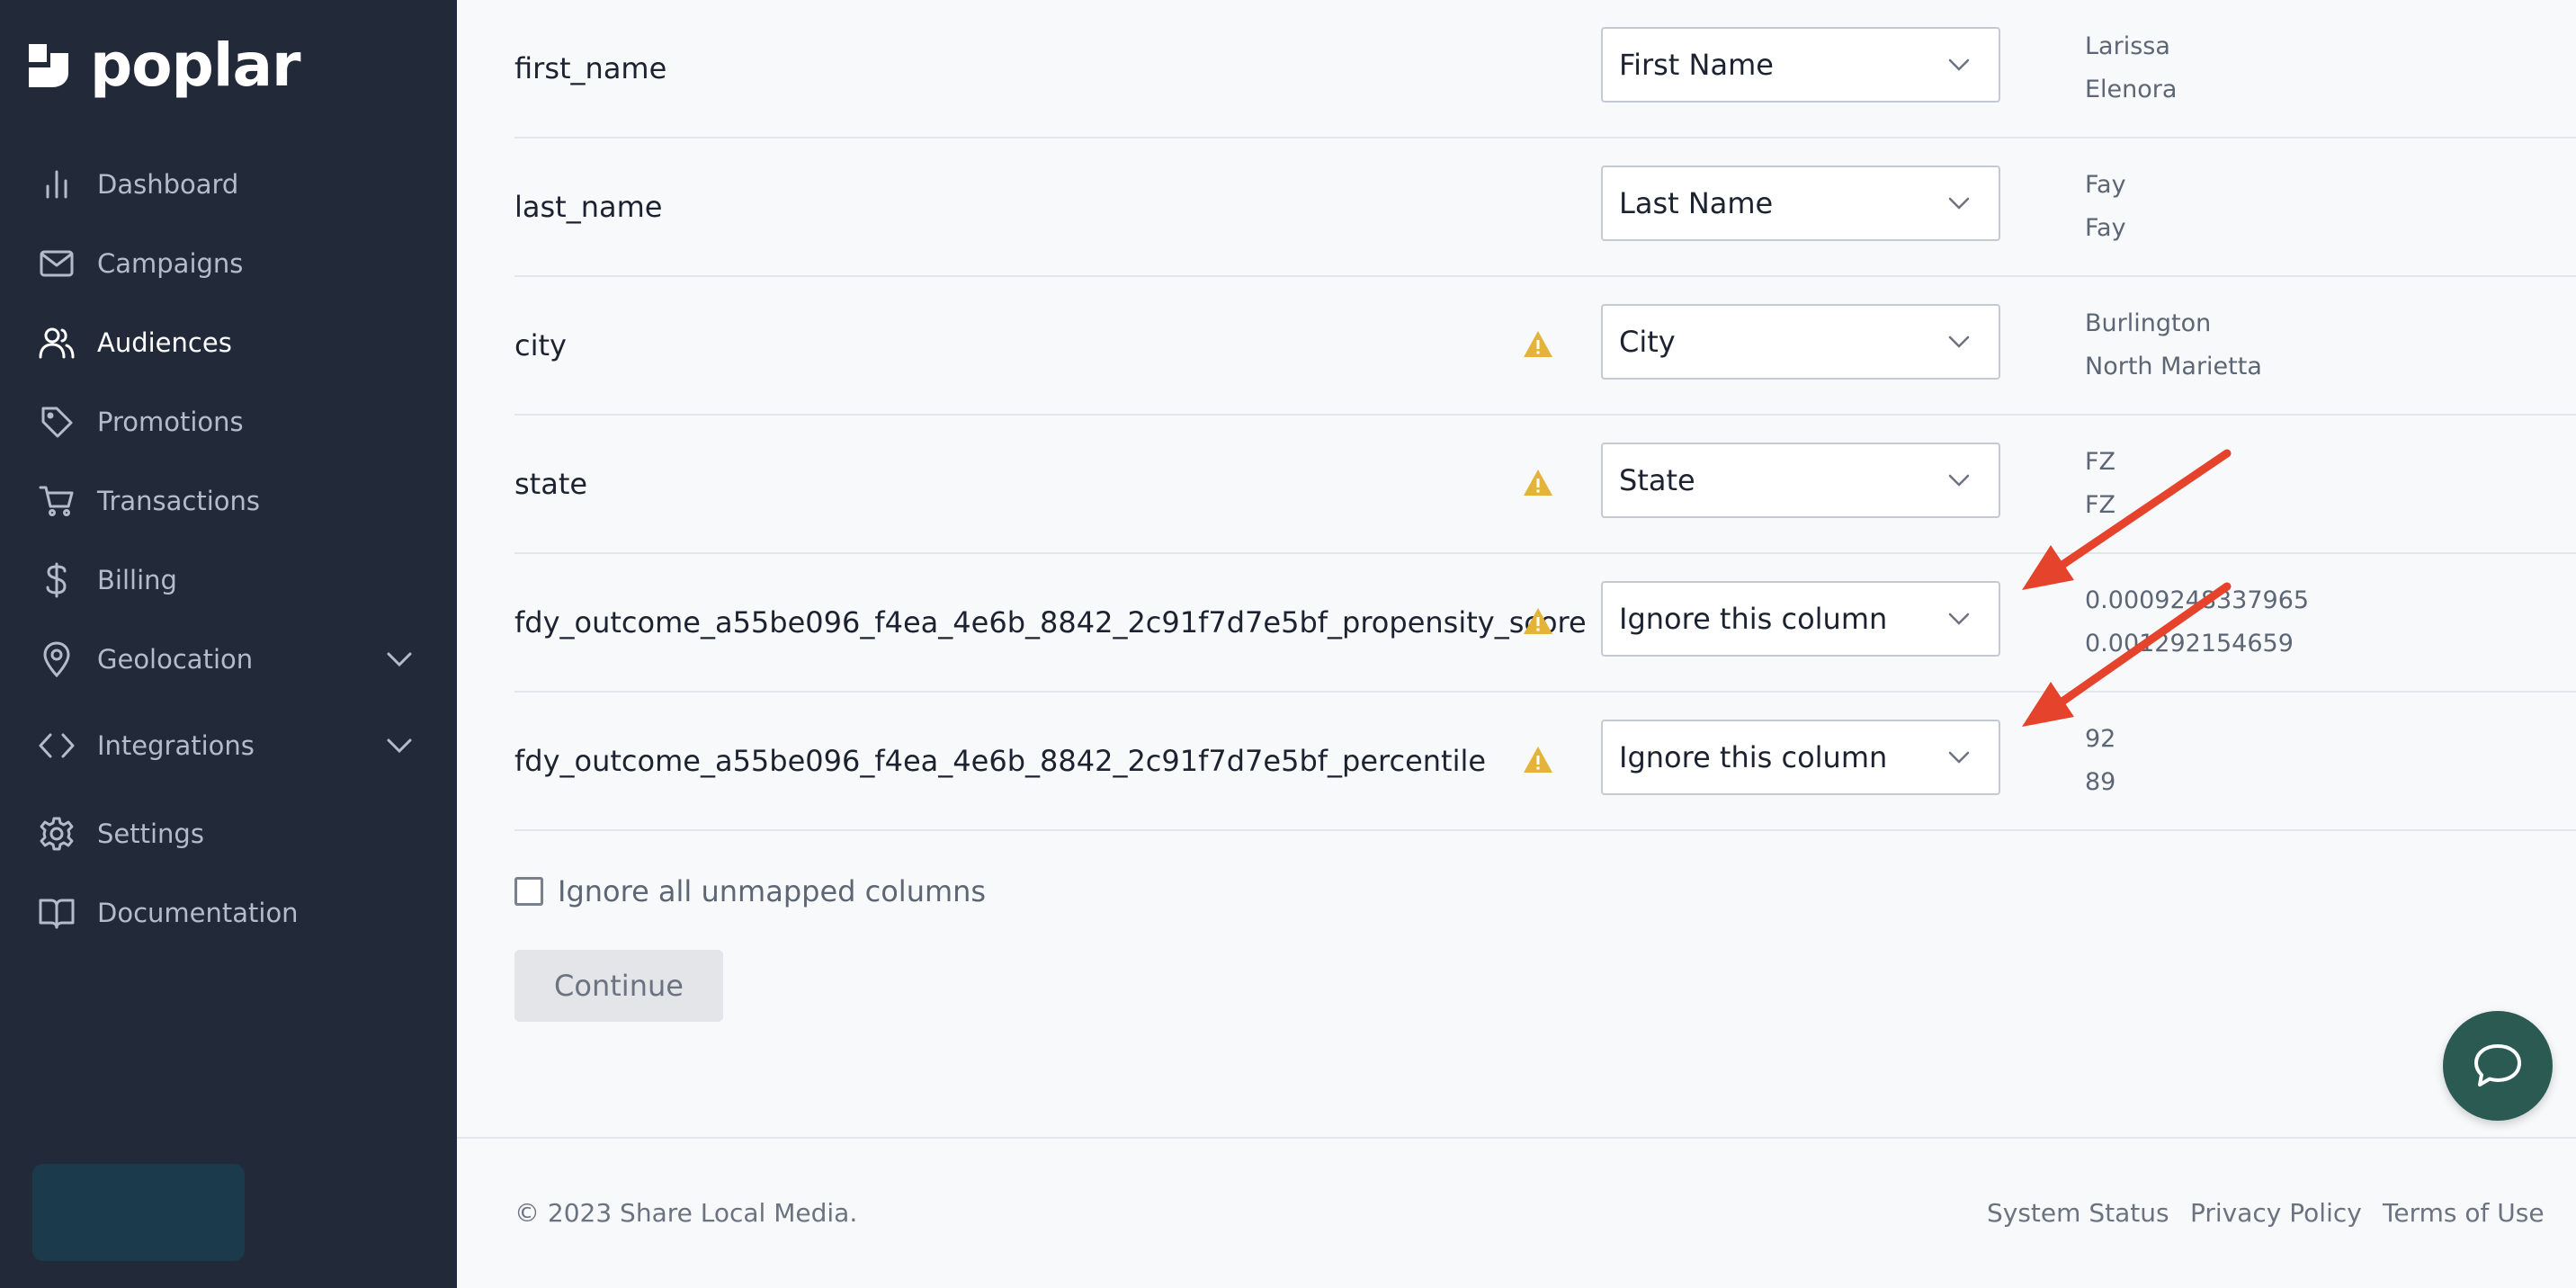  I want to click on column-name: state, so click(551, 484).